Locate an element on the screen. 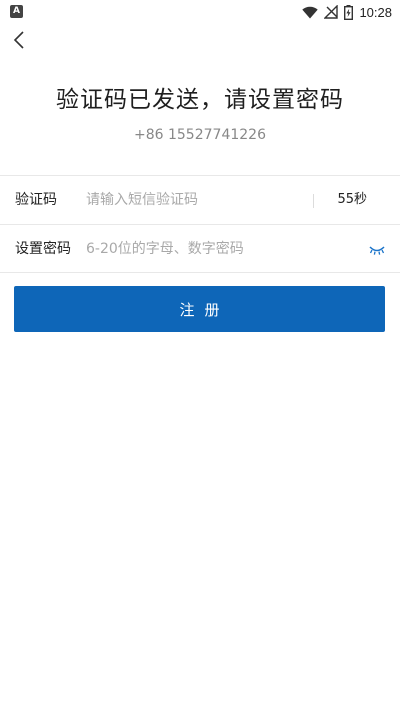  password-row: 设置密码 is located at coordinates (200, 249).